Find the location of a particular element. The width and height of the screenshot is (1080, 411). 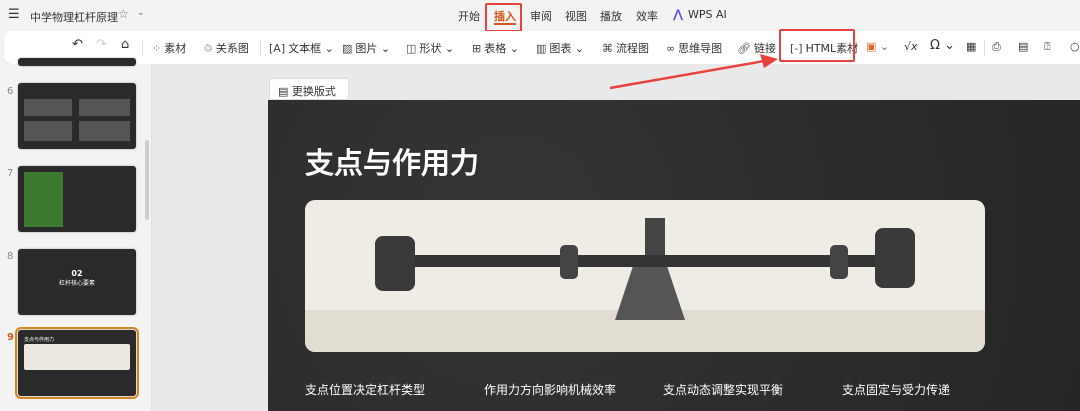

relation-chart-label: 关系图 is located at coordinates (232, 48).